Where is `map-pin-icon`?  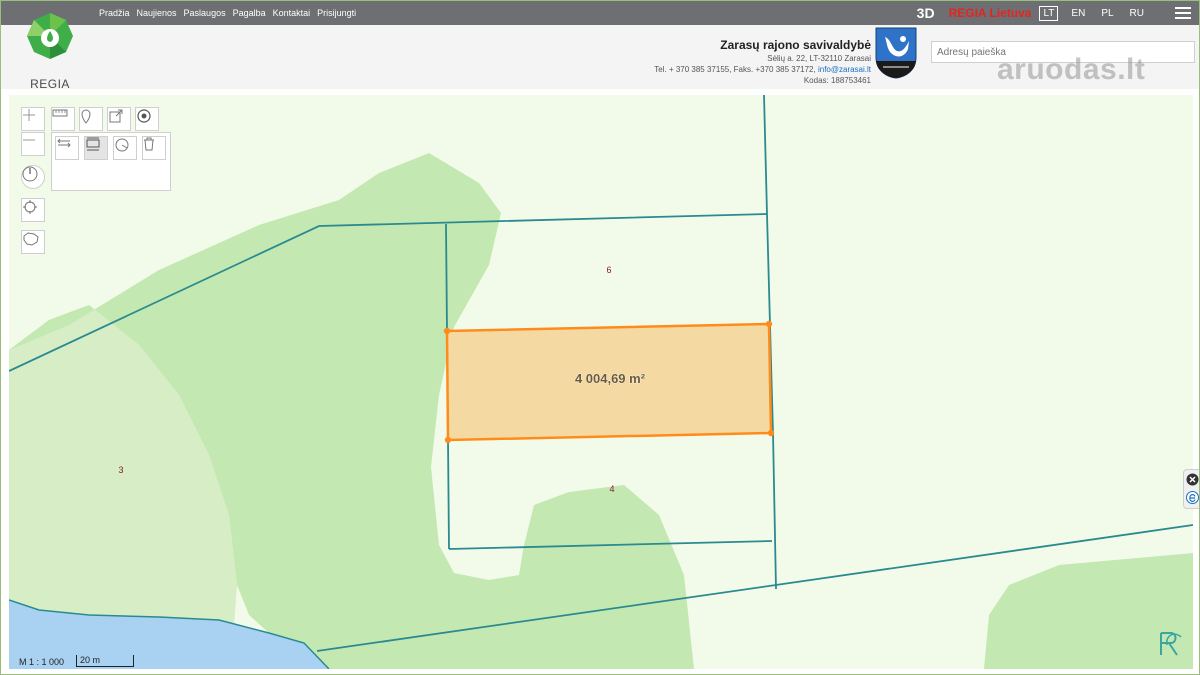 map-pin-icon is located at coordinates (86, 116).